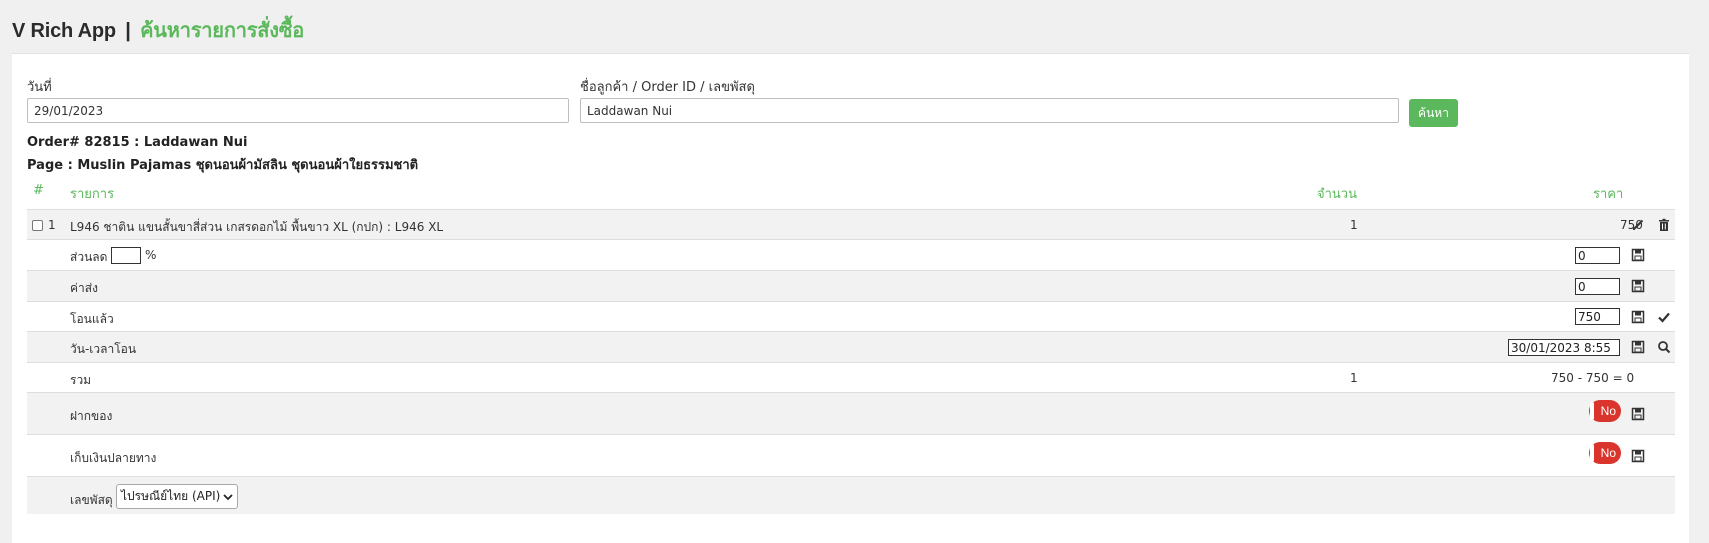  Describe the element at coordinates (113, 458) in the screenshot. I see `cod-label: เก็บเงินปลายทาง` at that location.